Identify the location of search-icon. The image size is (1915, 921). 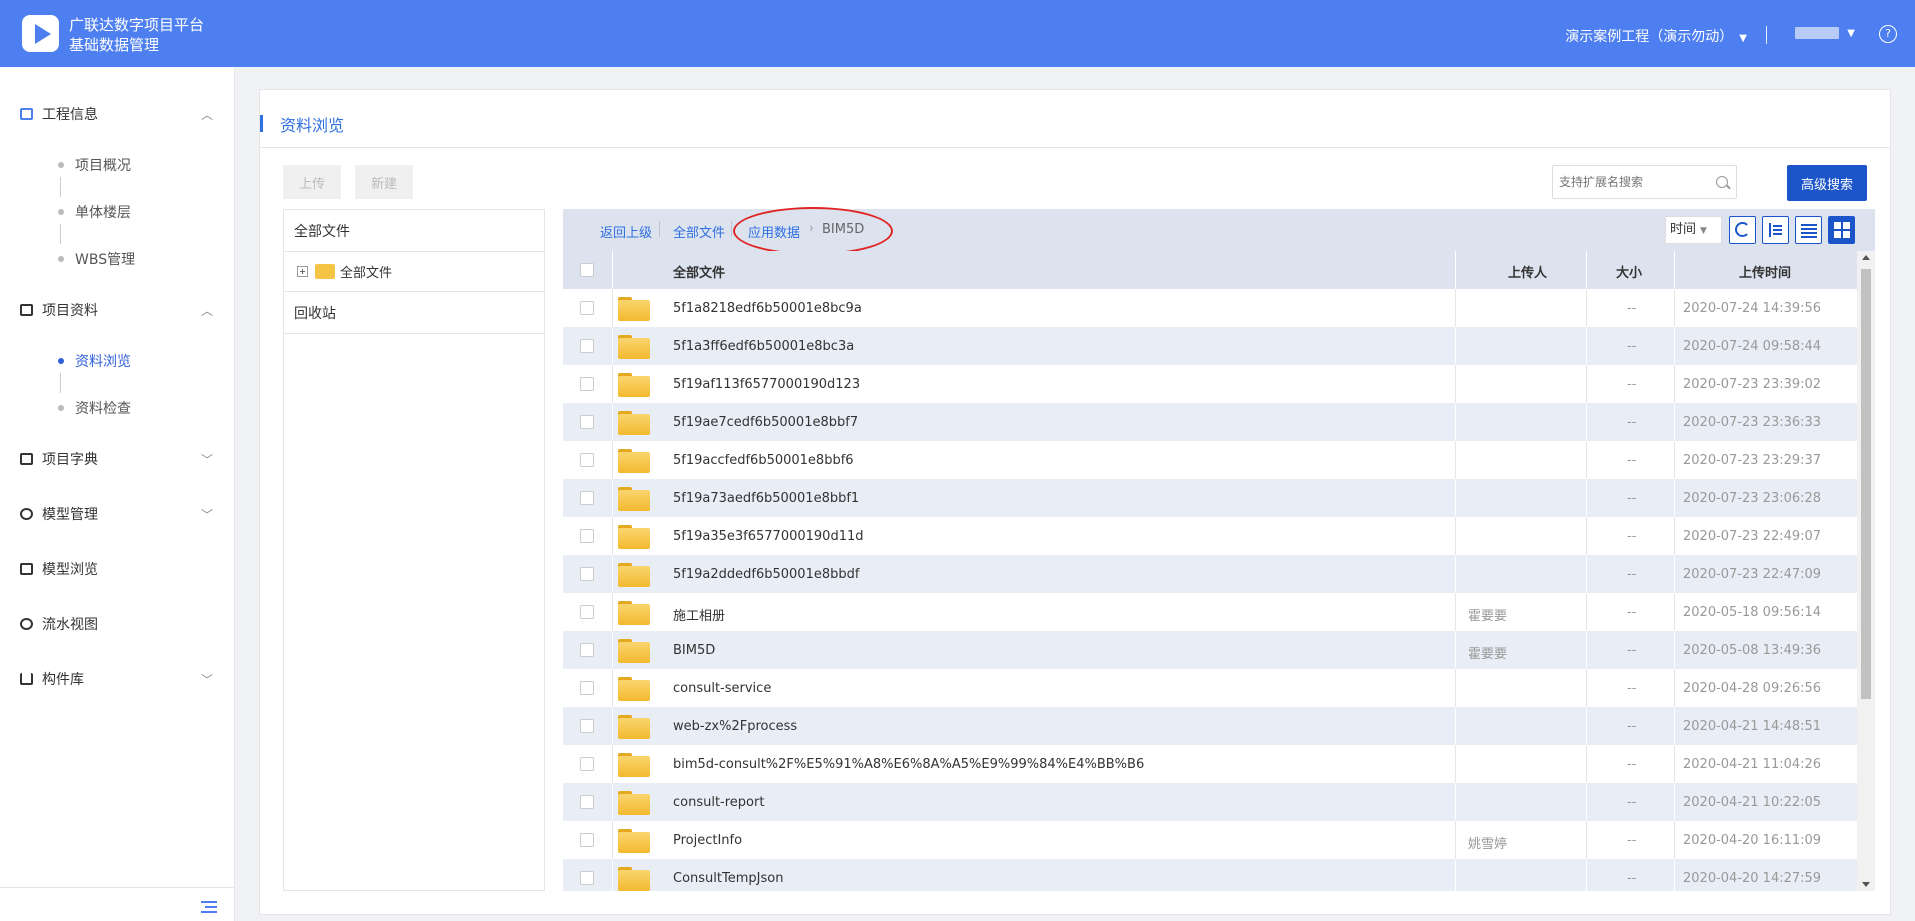
(1722, 182).